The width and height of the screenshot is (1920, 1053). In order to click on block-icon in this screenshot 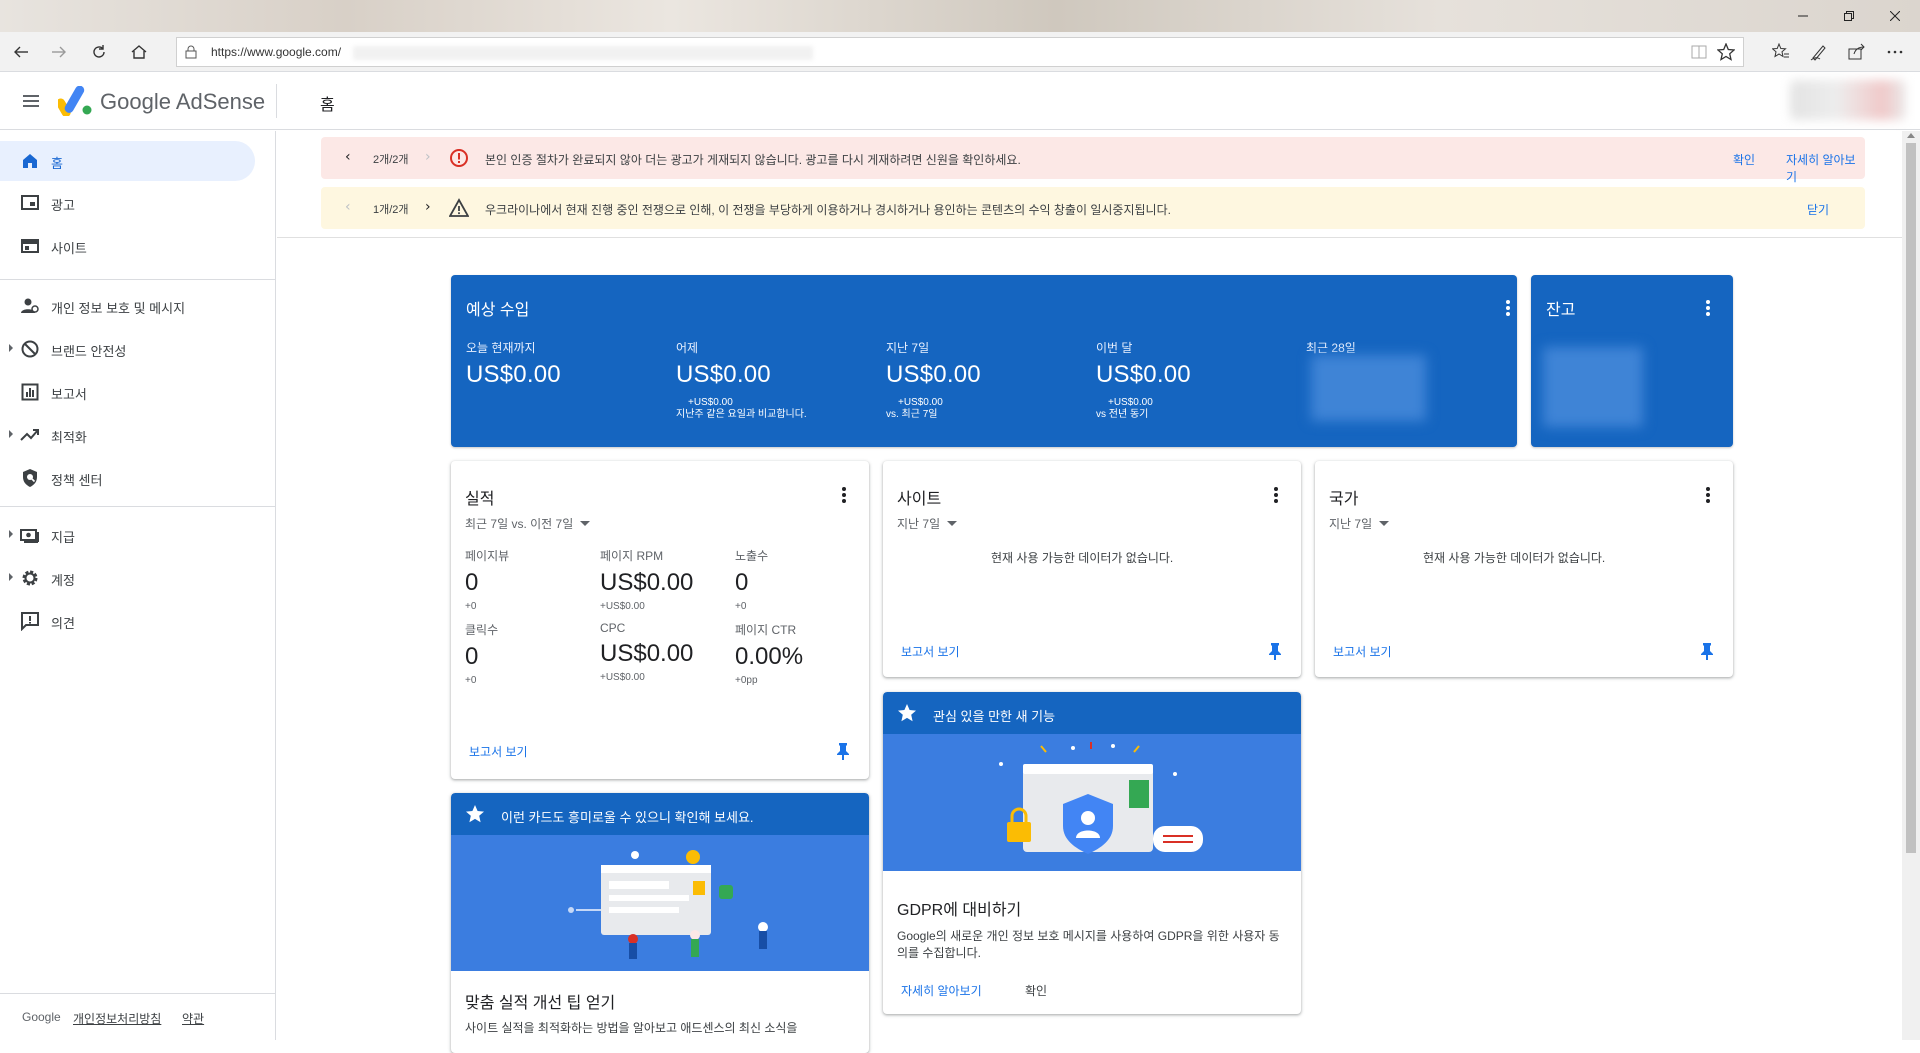, I will do `click(30, 349)`.